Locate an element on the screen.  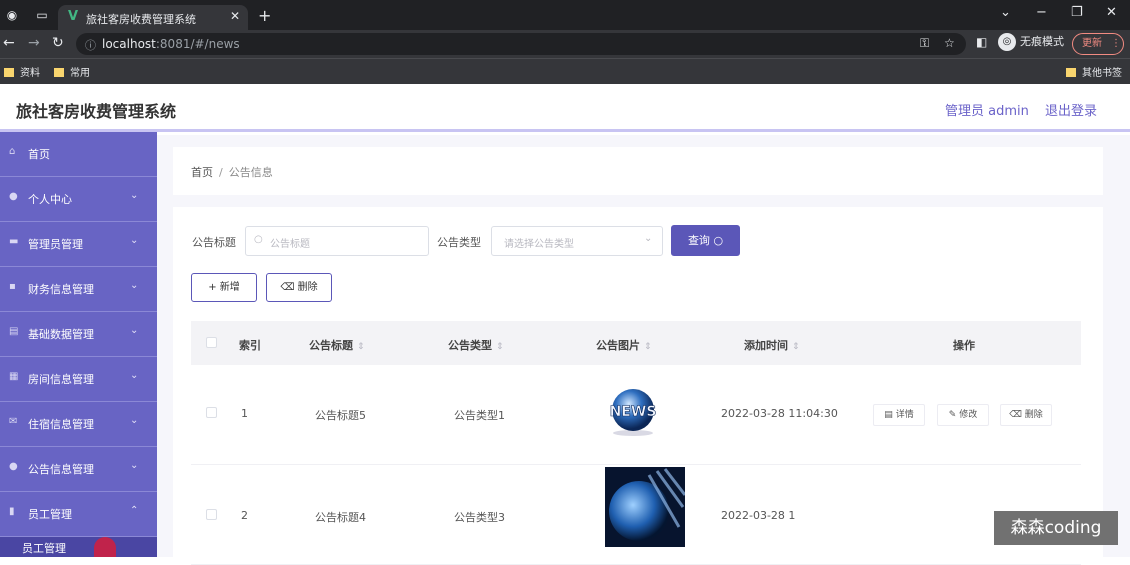
edit-button: ✎ 修改 is located at coordinates (963, 415).